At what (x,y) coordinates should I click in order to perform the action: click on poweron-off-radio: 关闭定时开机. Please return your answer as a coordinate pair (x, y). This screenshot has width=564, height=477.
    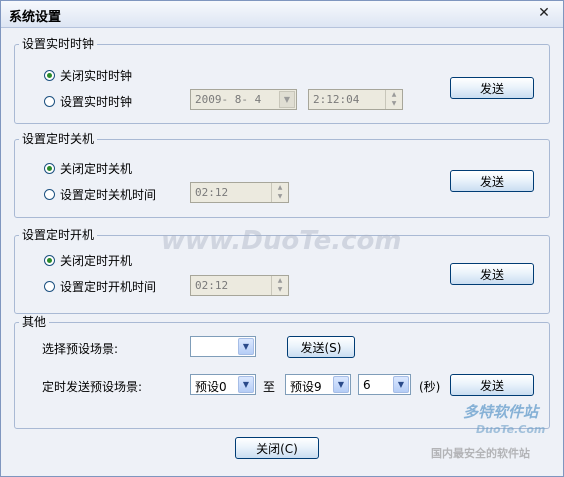
    Looking at the image, I should click on (88, 260).